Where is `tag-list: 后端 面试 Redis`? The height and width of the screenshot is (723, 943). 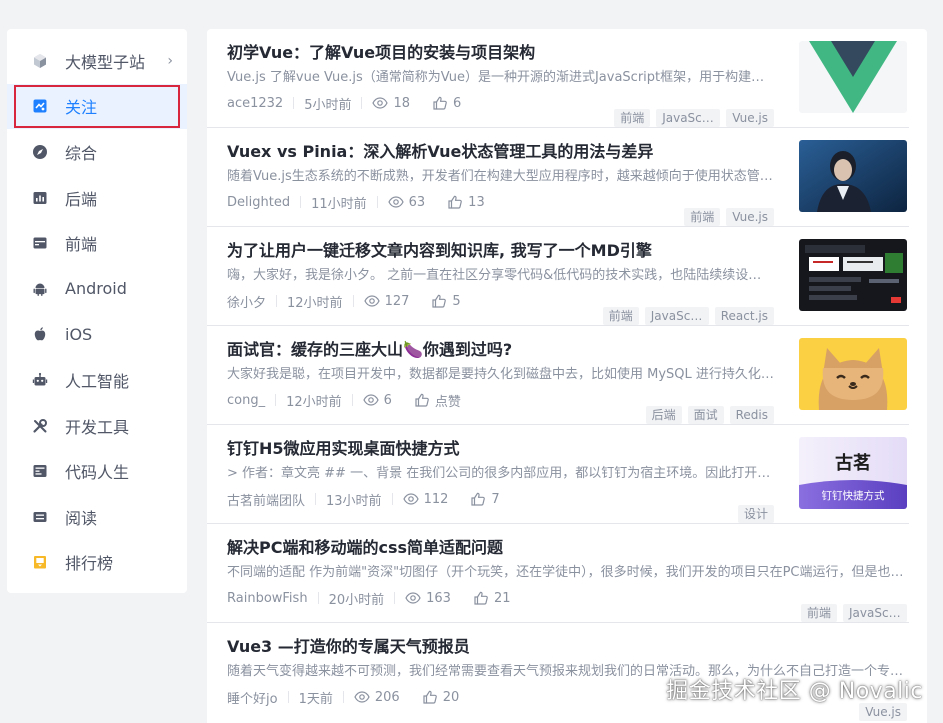
tag-list: 后端 面试 Redis is located at coordinates (709, 415).